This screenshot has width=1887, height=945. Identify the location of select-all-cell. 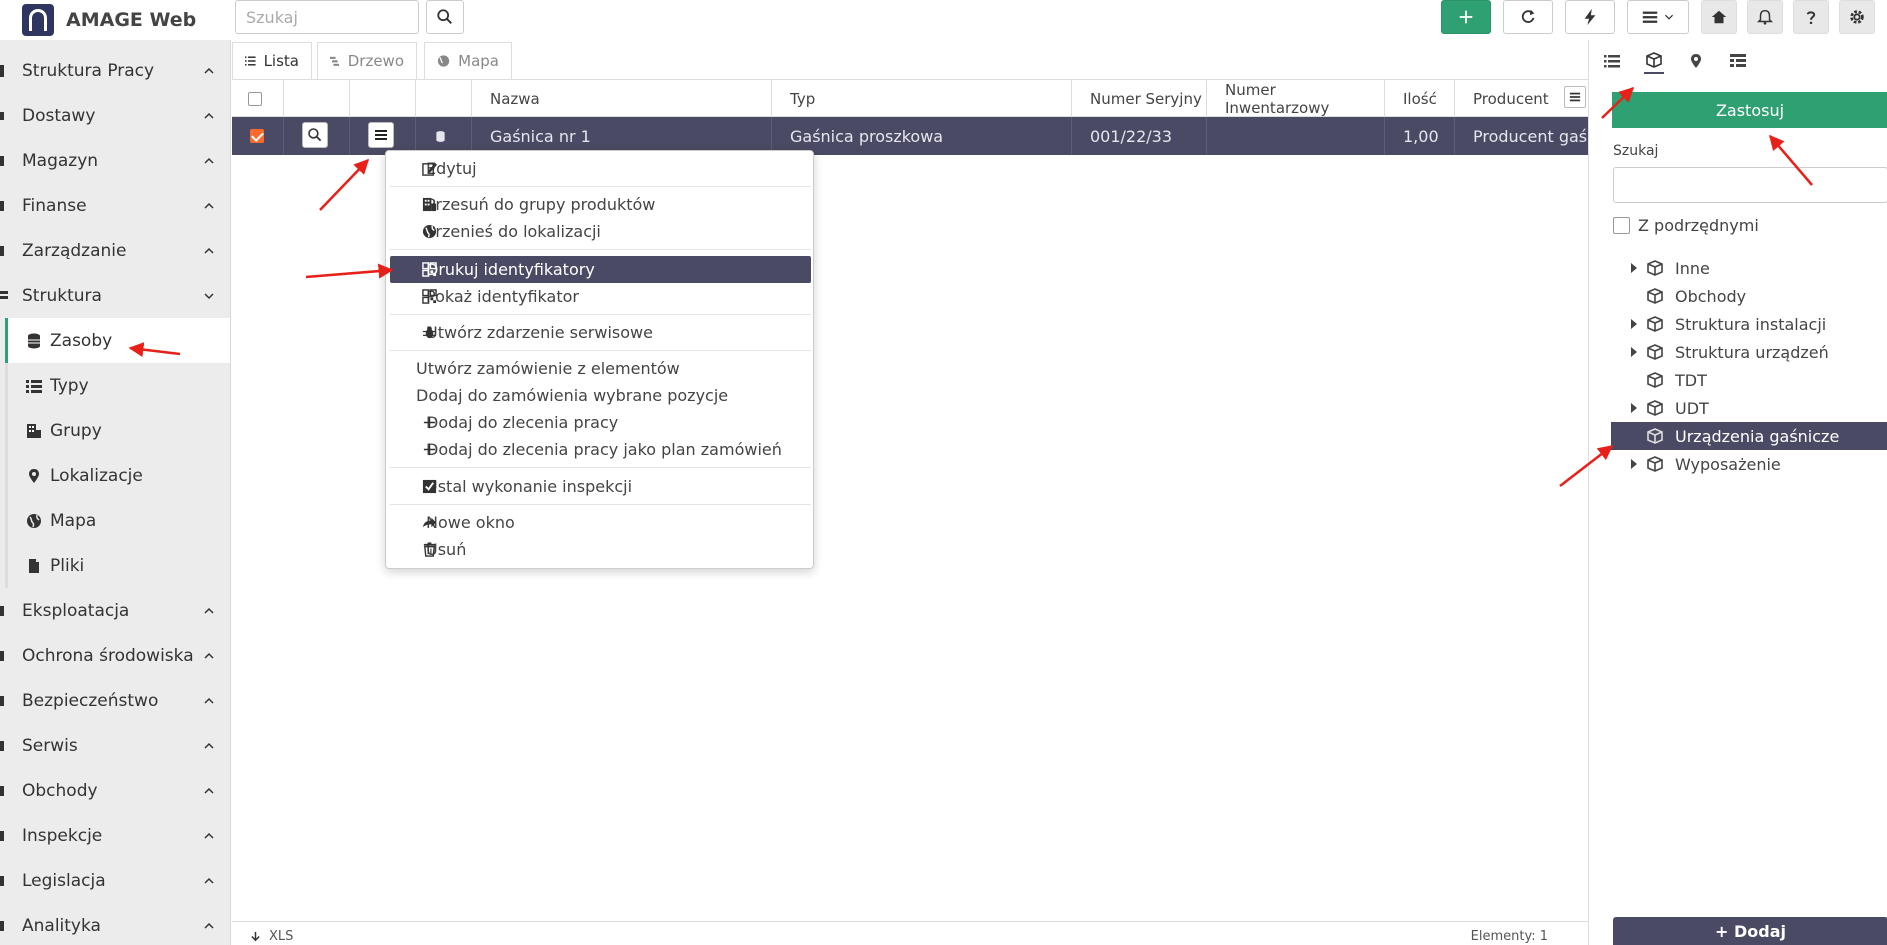
(258, 98).